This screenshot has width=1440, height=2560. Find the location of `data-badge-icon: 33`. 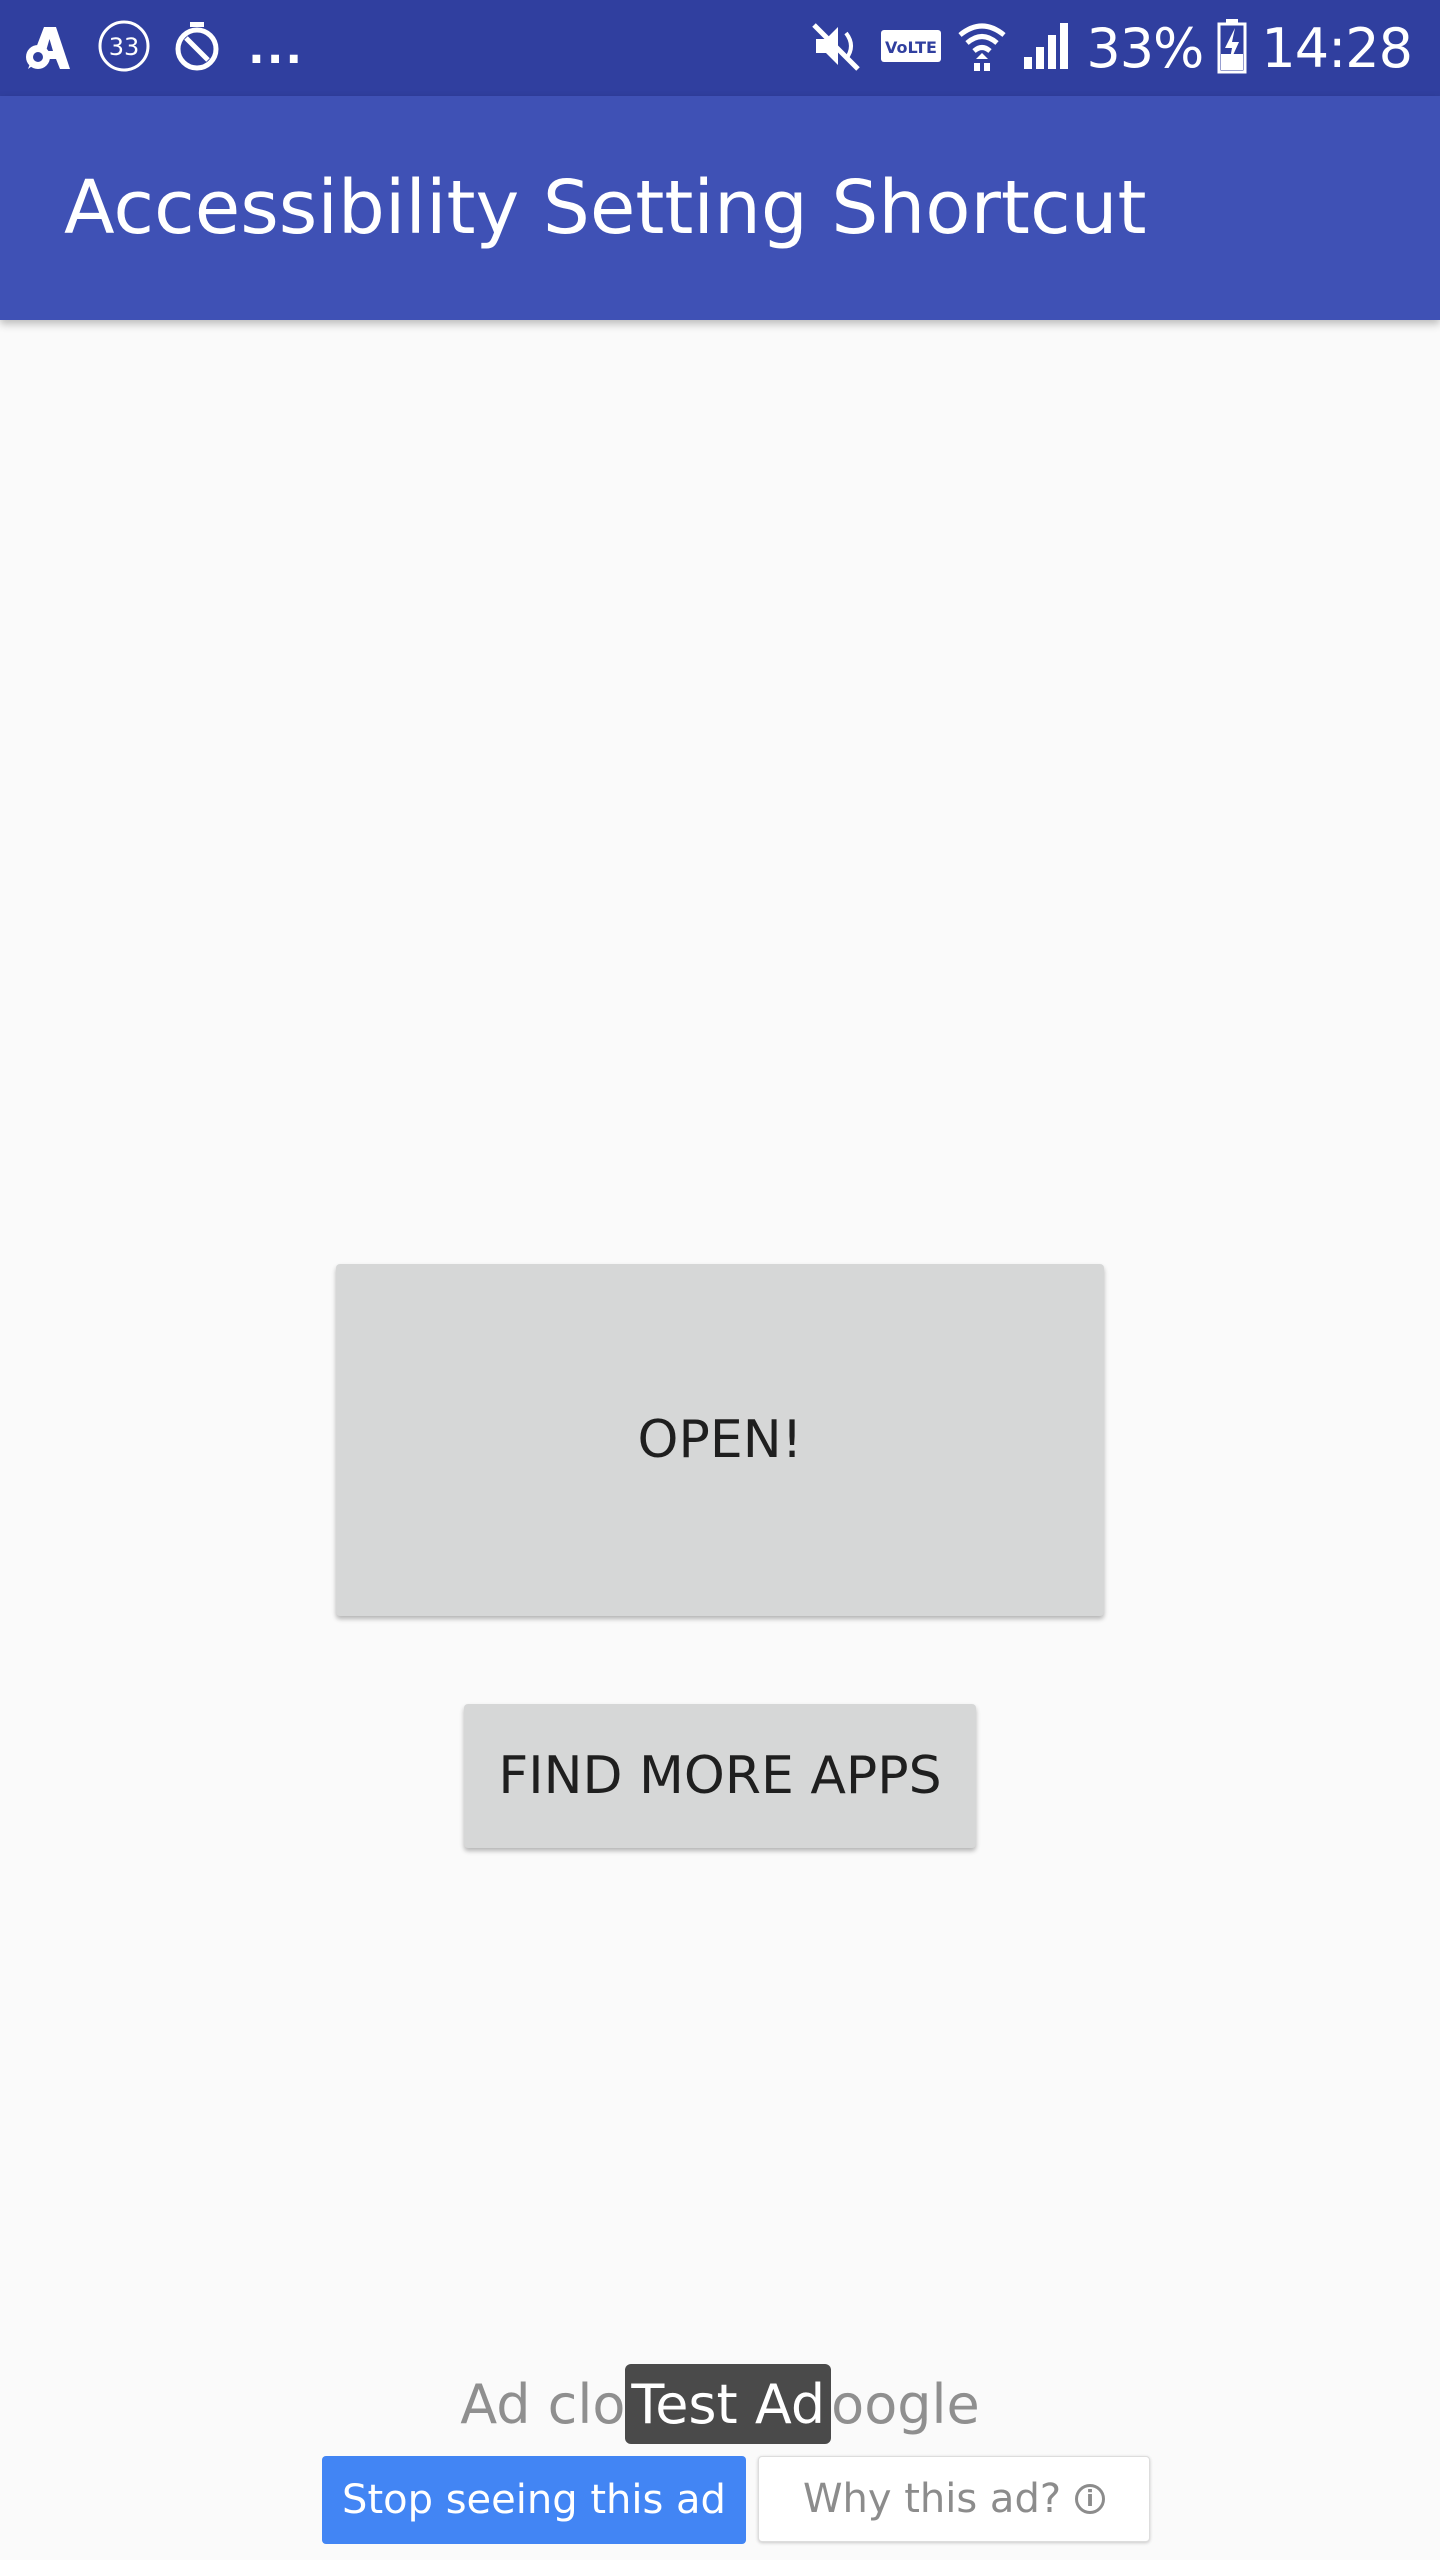

data-badge-icon: 33 is located at coordinates (124, 48).